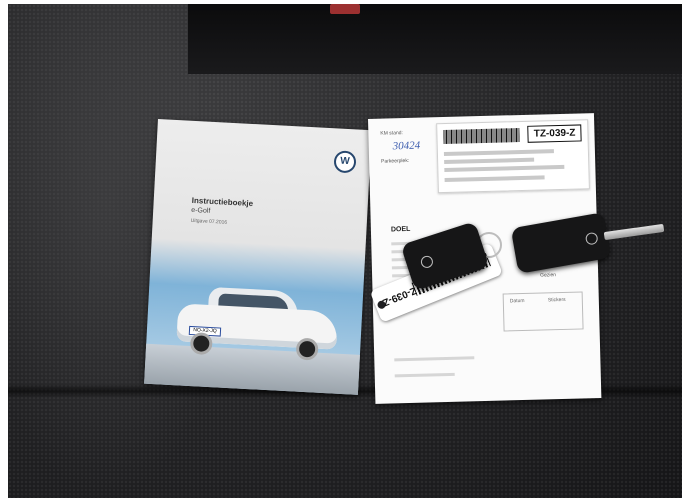  I want to click on seat-backrest-shadow, so click(435, 39).